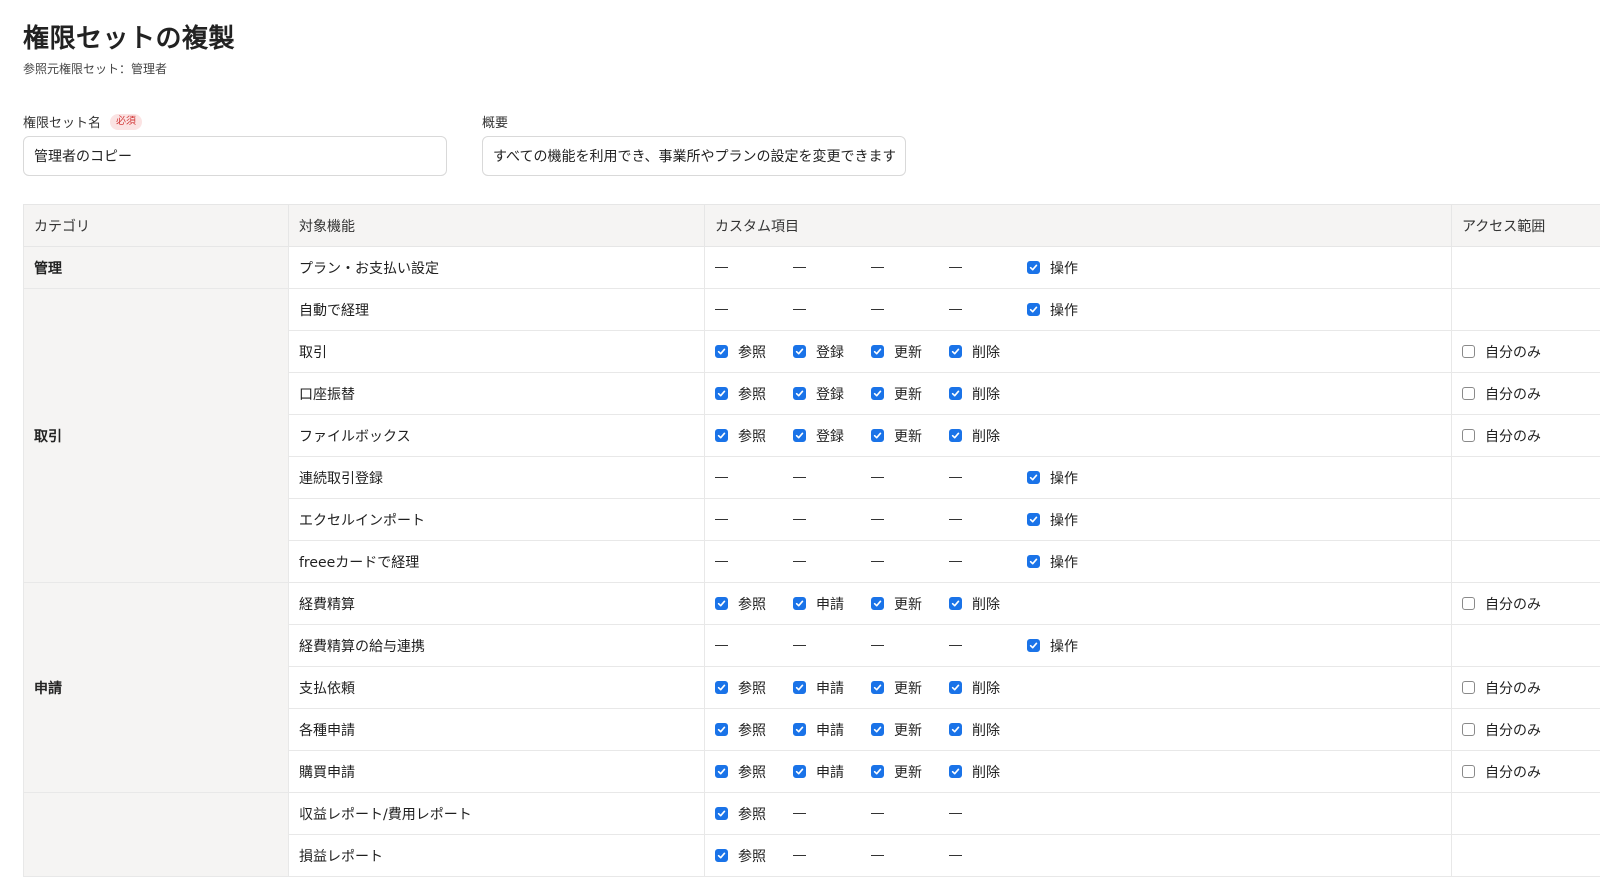  Describe the element at coordinates (832, 688) in the screenshot. I see `permission-option: 申請` at that location.